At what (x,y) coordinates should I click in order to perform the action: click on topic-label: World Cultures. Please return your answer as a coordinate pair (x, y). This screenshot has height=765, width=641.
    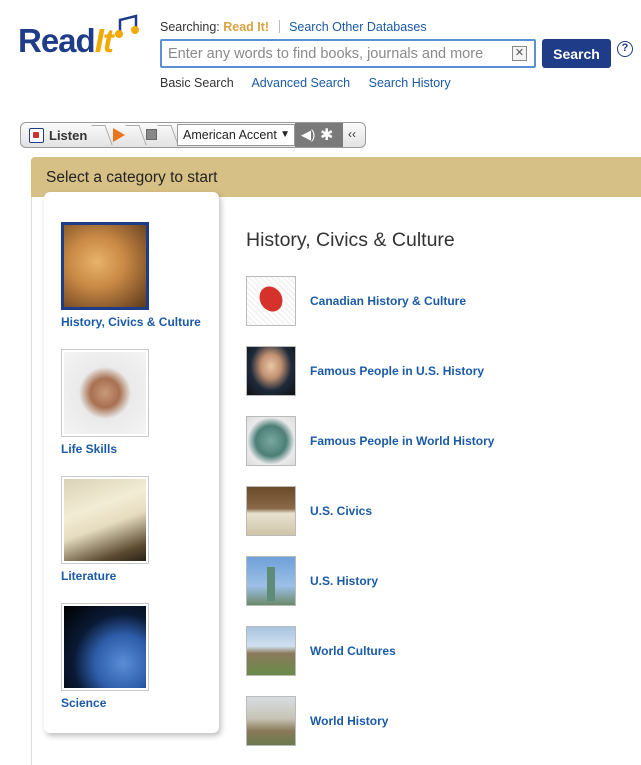
    Looking at the image, I should click on (353, 651).